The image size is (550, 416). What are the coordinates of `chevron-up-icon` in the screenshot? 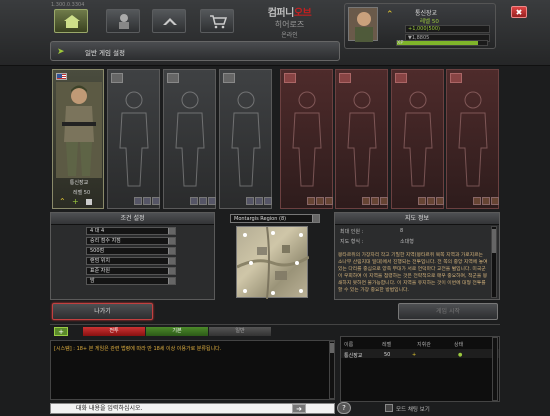 It's located at (170, 21).